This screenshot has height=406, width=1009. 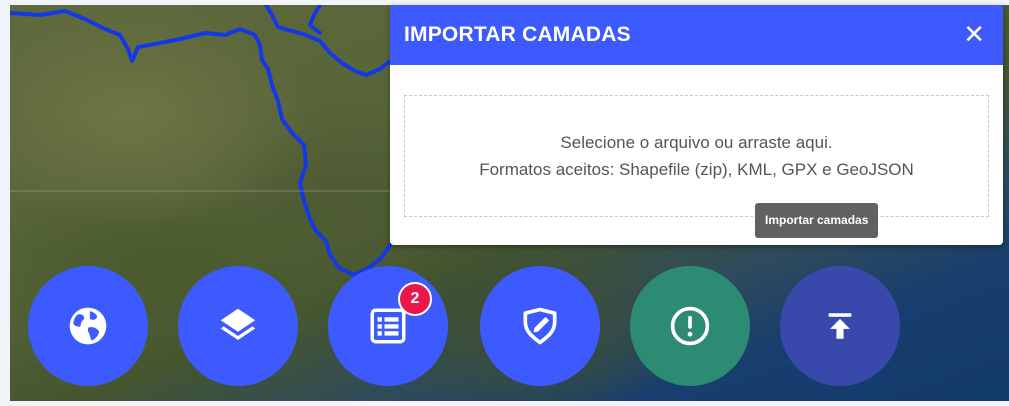 What do you see at coordinates (974, 35) in the screenshot?
I see `close-icon: ✕` at bounding box center [974, 35].